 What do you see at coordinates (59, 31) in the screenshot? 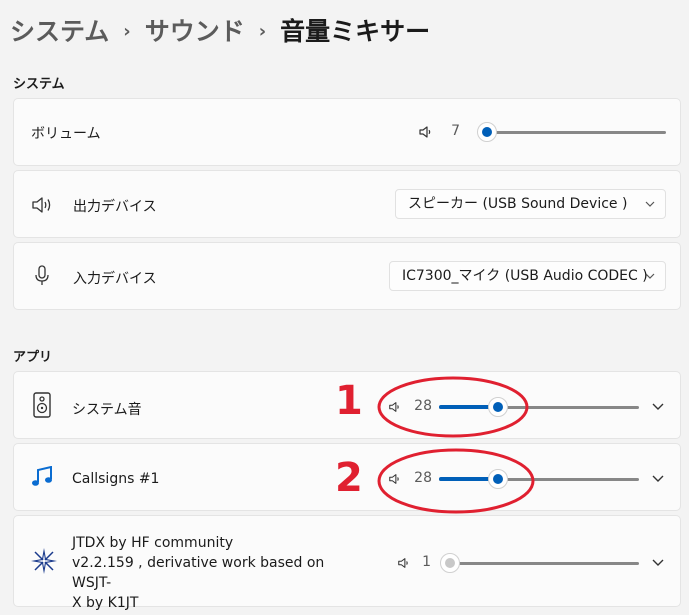
I see `breadcrumb-system: システム` at bounding box center [59, 31].